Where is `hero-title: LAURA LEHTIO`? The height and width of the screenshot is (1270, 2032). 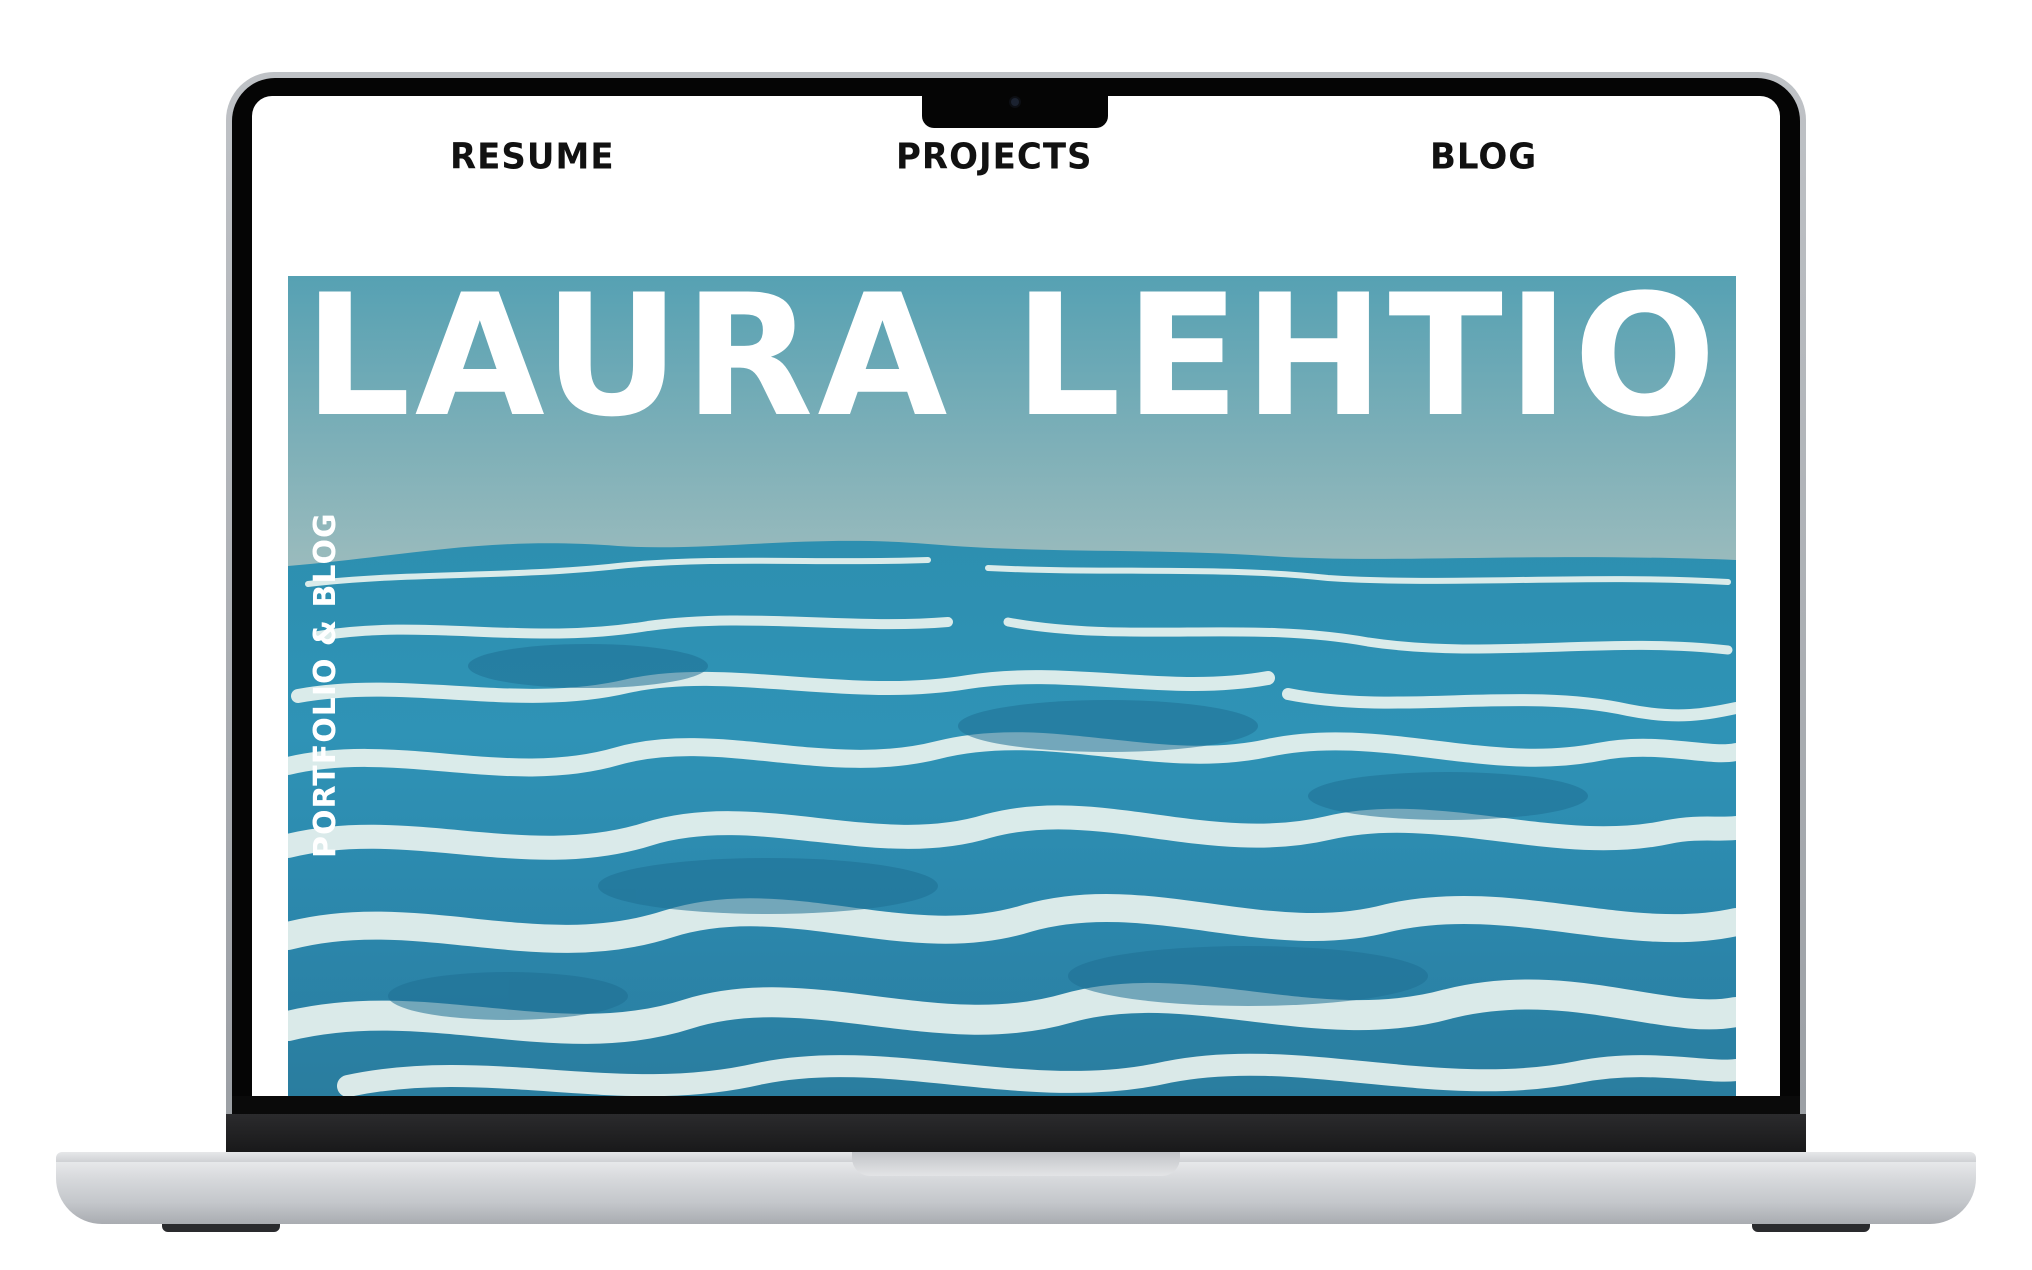
hero-title: LAURA LEHTIO is located at coordinates (1012, 365).